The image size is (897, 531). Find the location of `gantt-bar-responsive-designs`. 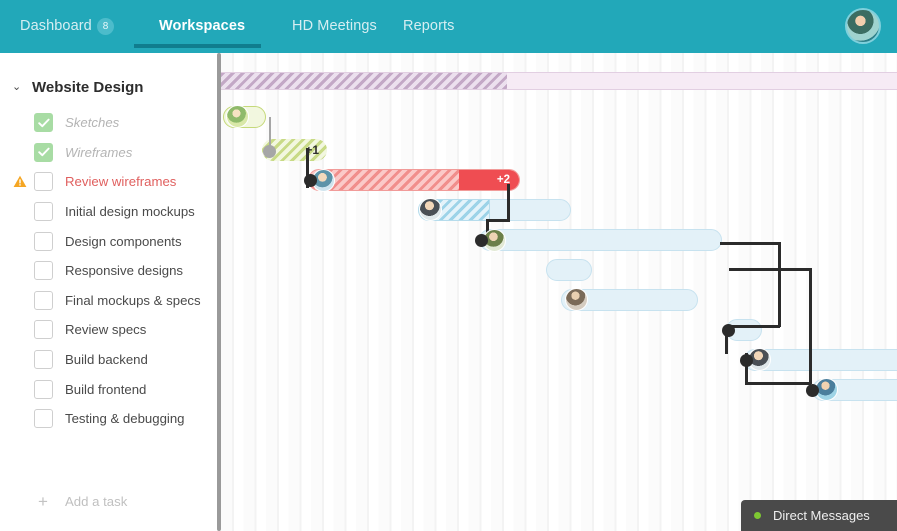

gantt-bar-responsive-designs is located at coordinates (569, 270).